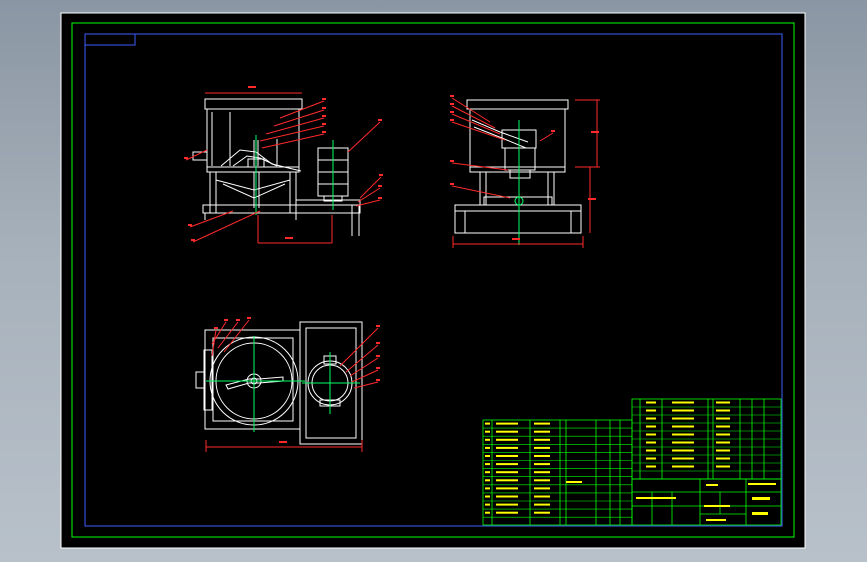 This screenshot has width=867, height=562. I want to click on drawing-number-mark, so click(760, 513).